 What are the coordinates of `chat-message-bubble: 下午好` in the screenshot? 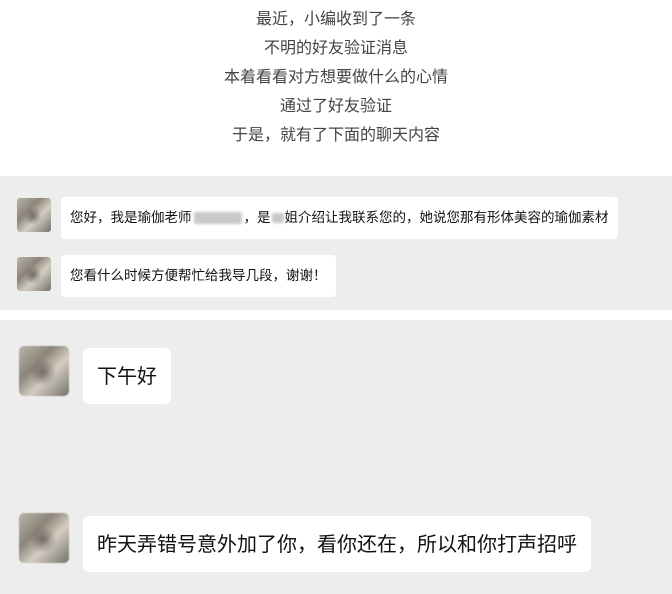 It's located at (127, 376).